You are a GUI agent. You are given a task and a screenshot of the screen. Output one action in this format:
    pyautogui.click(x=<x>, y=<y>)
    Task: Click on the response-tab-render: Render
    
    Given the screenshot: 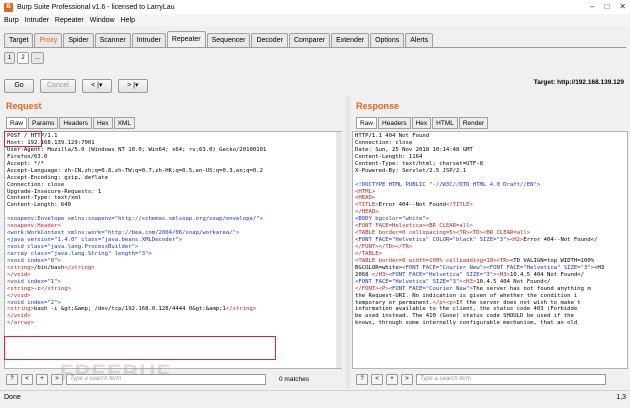 What is the action you would take?
    pyautogui.click(x=473, y=123)
    